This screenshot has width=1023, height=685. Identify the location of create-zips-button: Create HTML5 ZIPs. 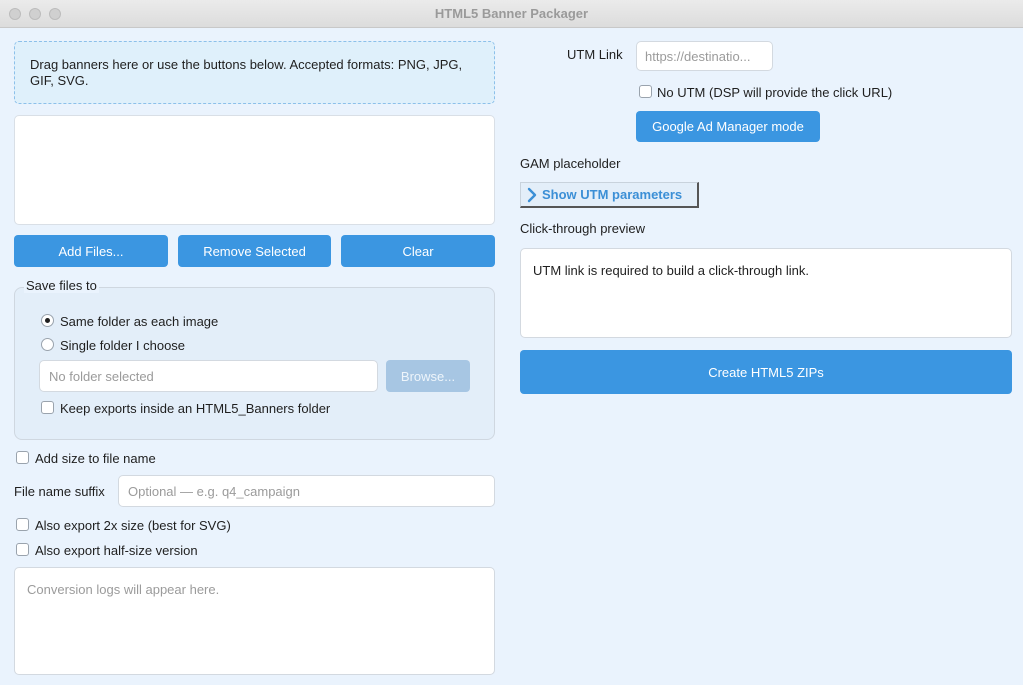
(766, 372).